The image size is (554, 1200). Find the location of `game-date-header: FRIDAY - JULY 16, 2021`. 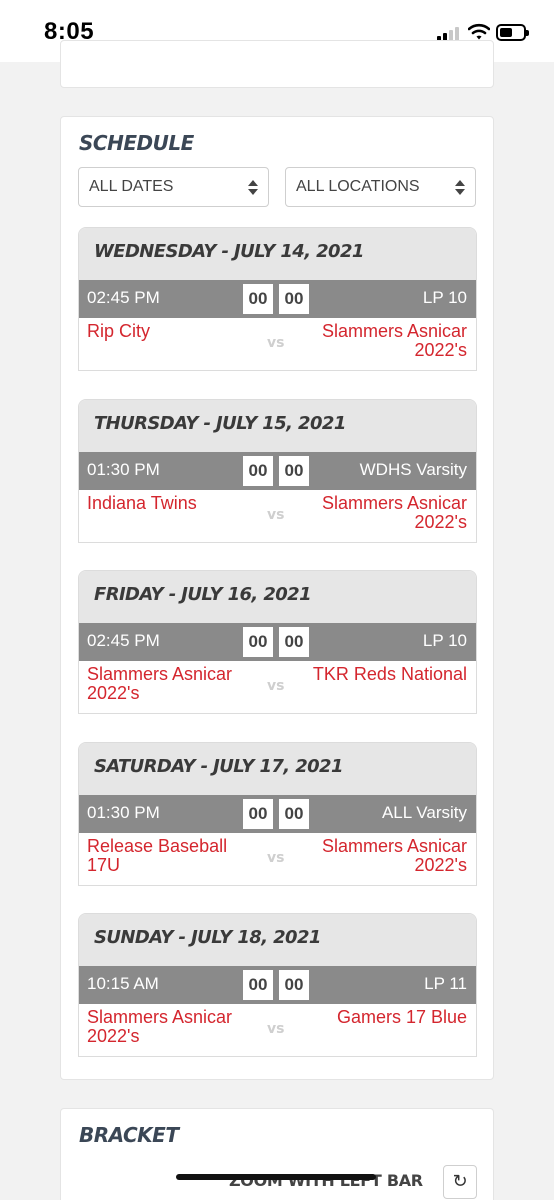

game-date-header: FRIDAY - JULY 16, 2021 is located at coordinates (277, 597).